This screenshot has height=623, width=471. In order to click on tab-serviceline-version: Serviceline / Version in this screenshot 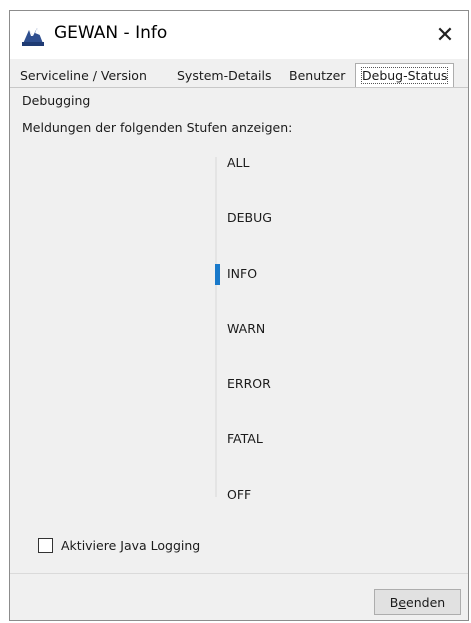, I will do `click(83, 76)`.